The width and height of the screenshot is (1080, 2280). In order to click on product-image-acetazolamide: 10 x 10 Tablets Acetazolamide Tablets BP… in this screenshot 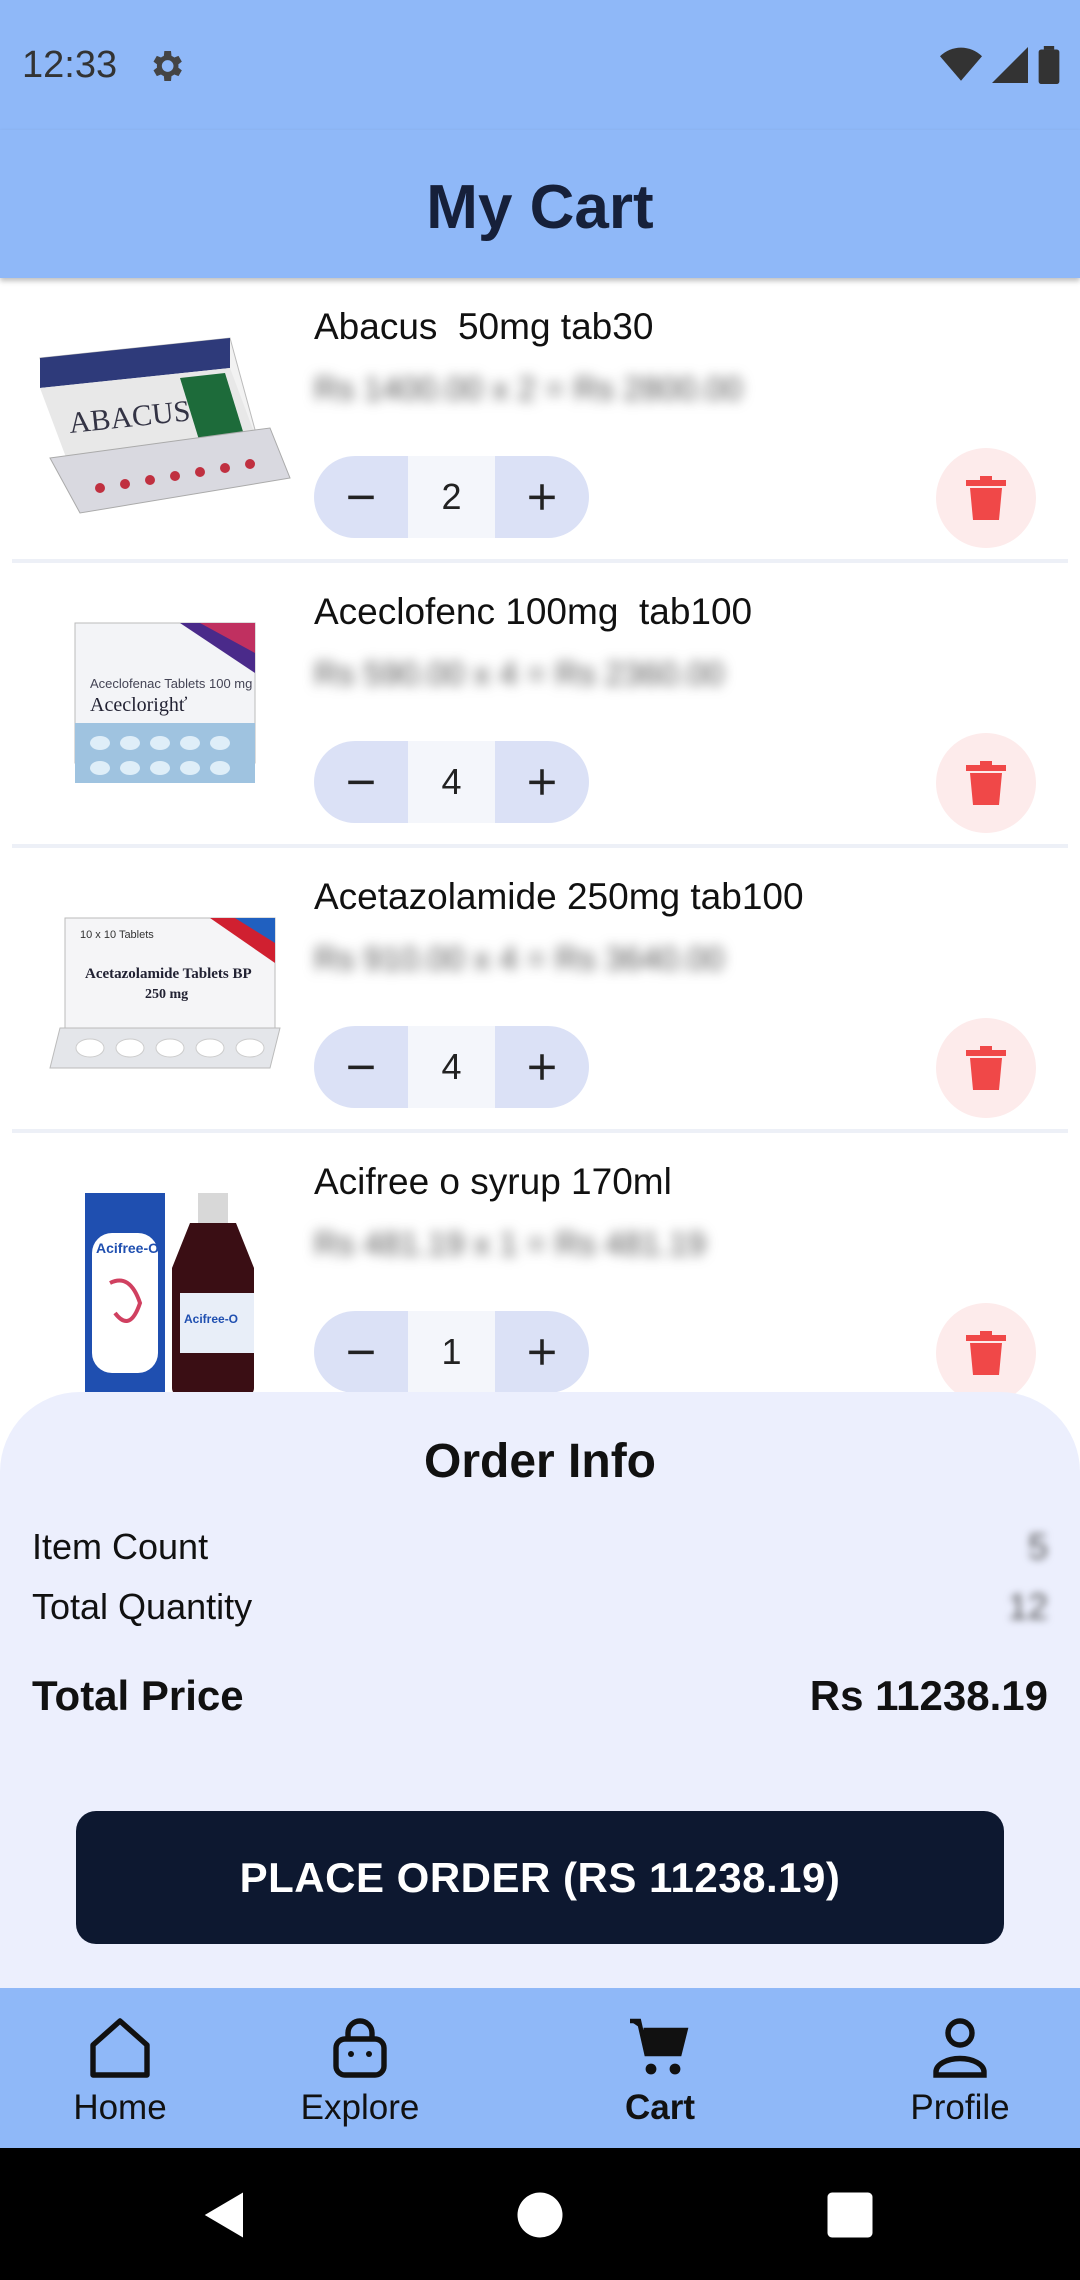, I will do `click(165, 988)`.